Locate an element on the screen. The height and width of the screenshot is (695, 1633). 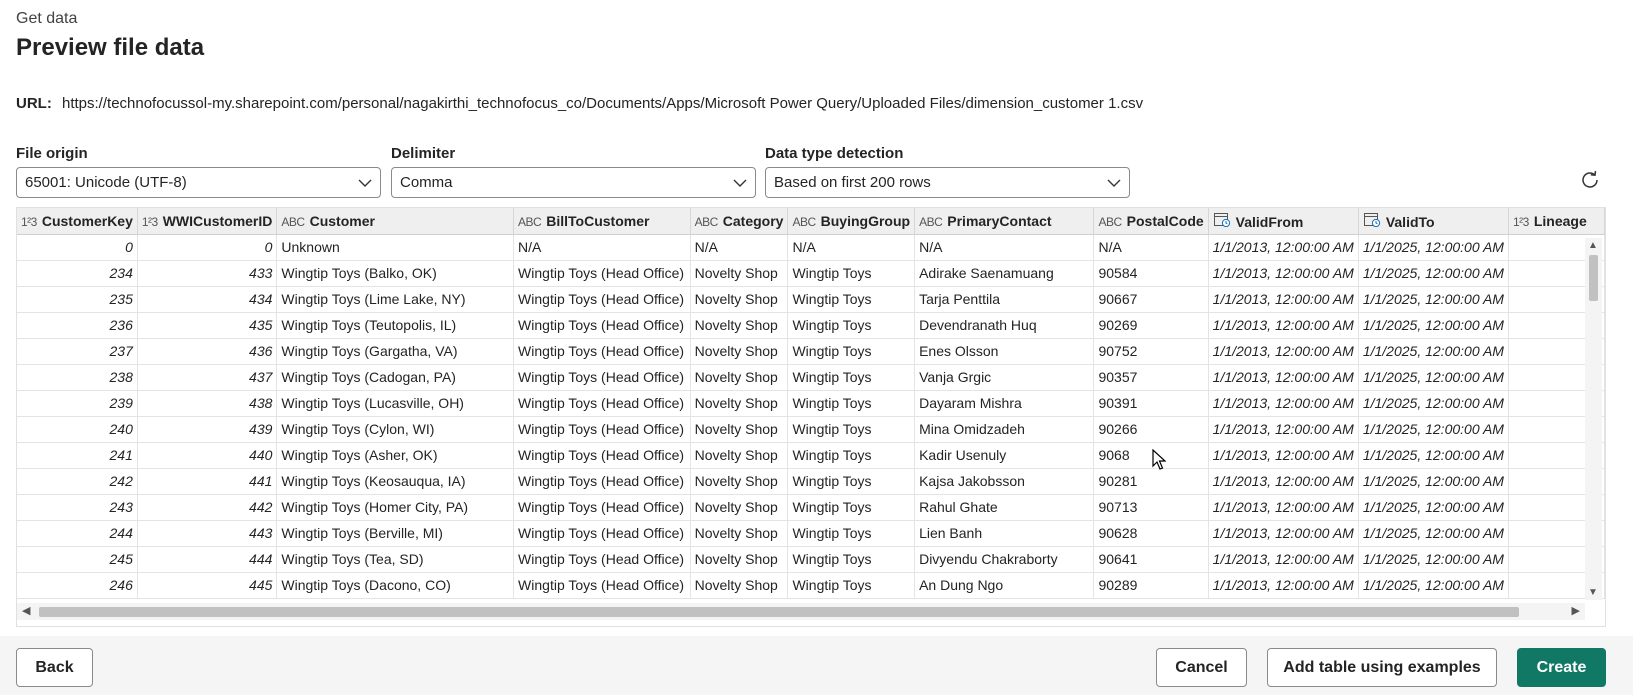
table-cell: 90752 is located at coordinates (1151, 351).